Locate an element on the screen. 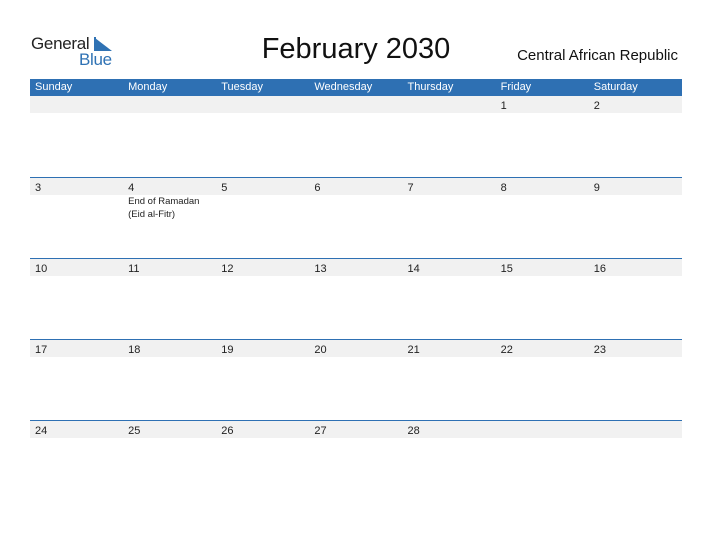  week-row: 17 18 19 20 21 22 23 is located at coordinates (356, 379).